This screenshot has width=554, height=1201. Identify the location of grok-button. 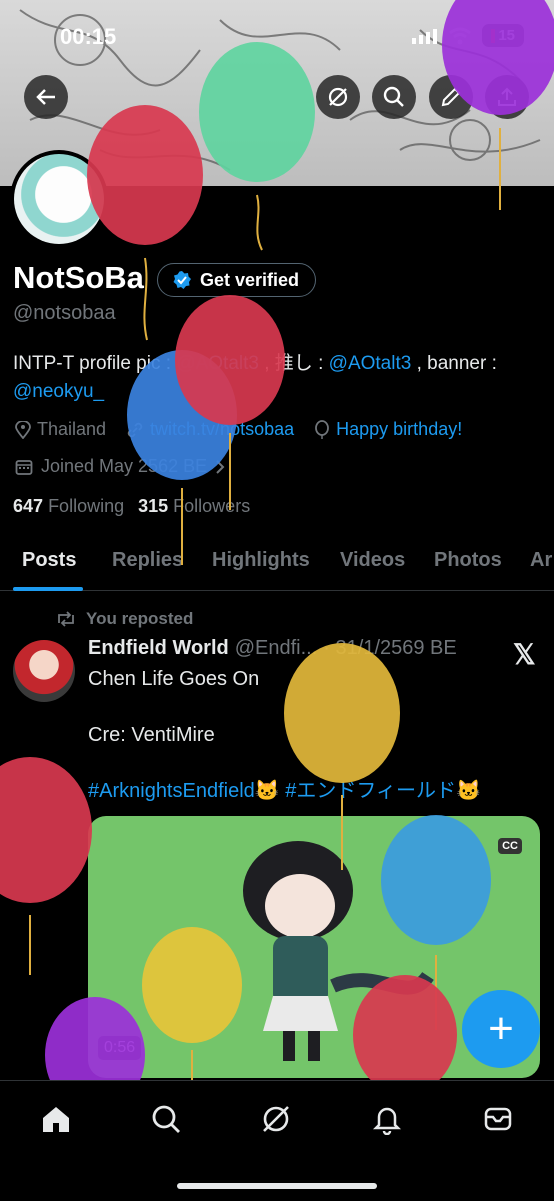
(338, 97).